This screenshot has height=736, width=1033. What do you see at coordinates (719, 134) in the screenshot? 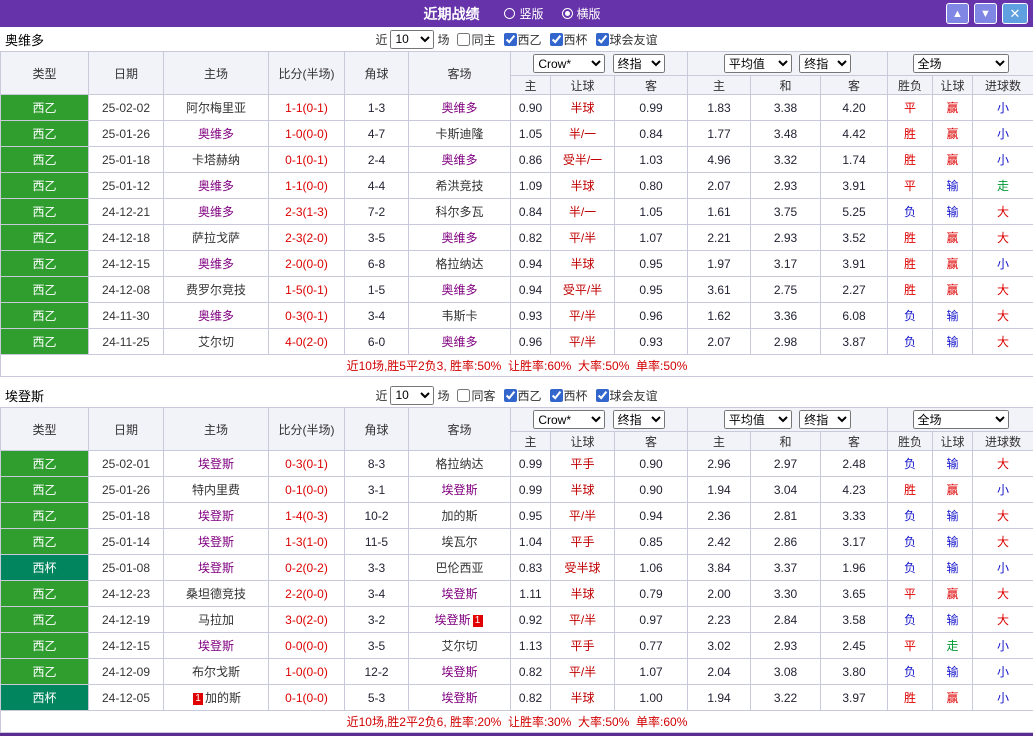
I see `avg-home-odds-cell: 1.77` at bounding box center [719, 134].